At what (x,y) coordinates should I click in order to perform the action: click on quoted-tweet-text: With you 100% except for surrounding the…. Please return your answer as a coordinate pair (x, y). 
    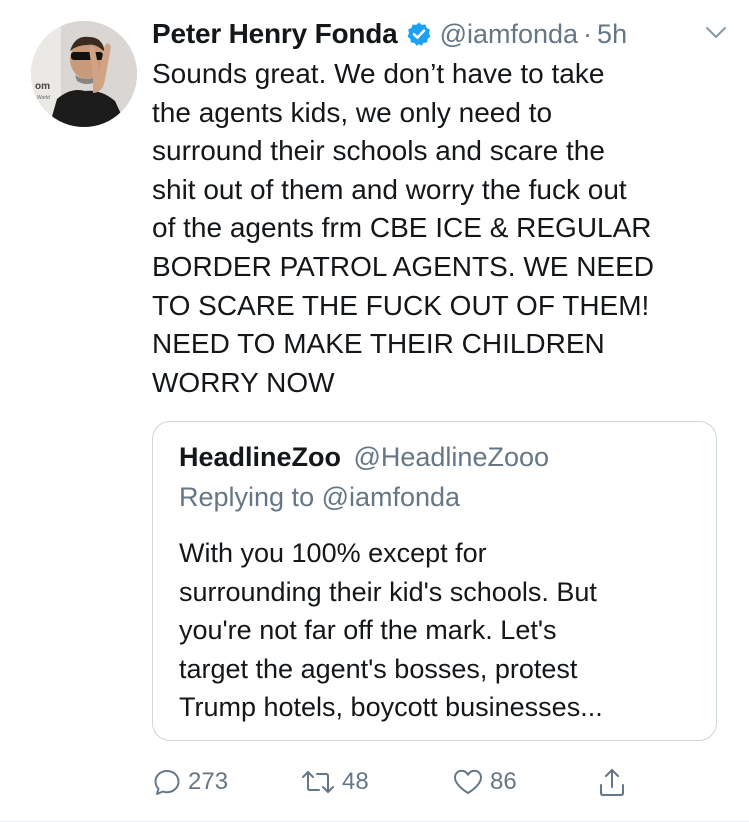
    Looking at the image, I should click on (391, 630).